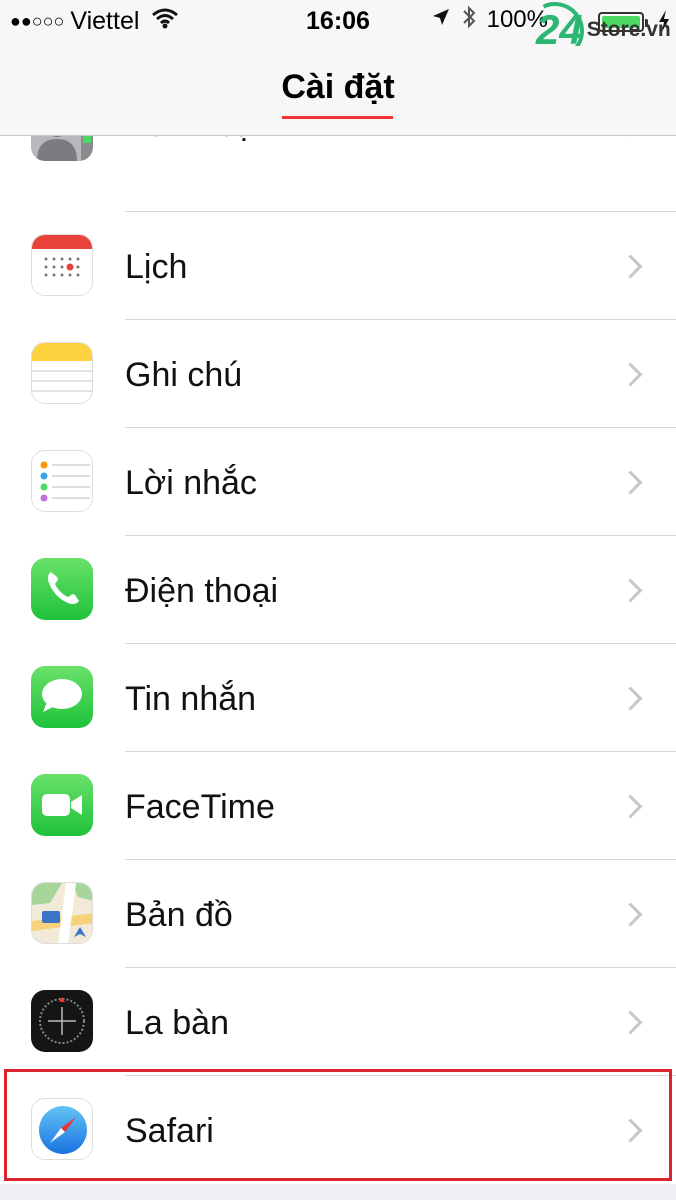  Describe the element at coordinates (62, 148) in the screenshot. I see `contacts-icon` at that location.